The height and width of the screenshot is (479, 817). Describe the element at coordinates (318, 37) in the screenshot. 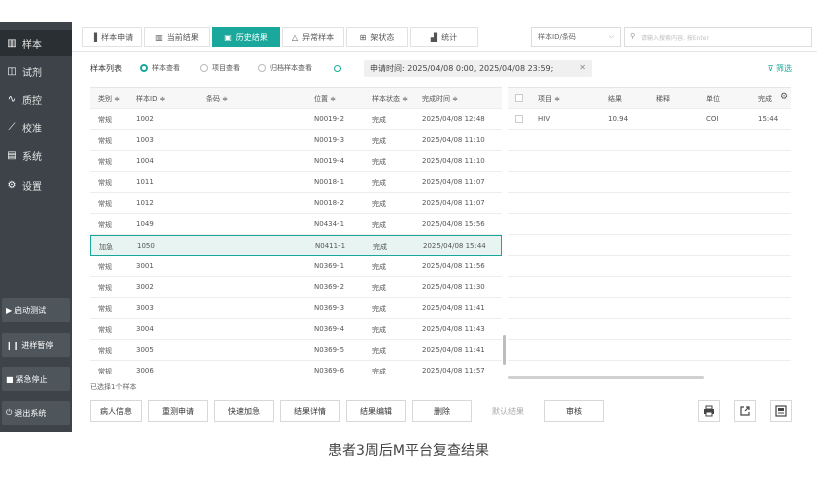

I see `tab-label: 异常样本` at that location.